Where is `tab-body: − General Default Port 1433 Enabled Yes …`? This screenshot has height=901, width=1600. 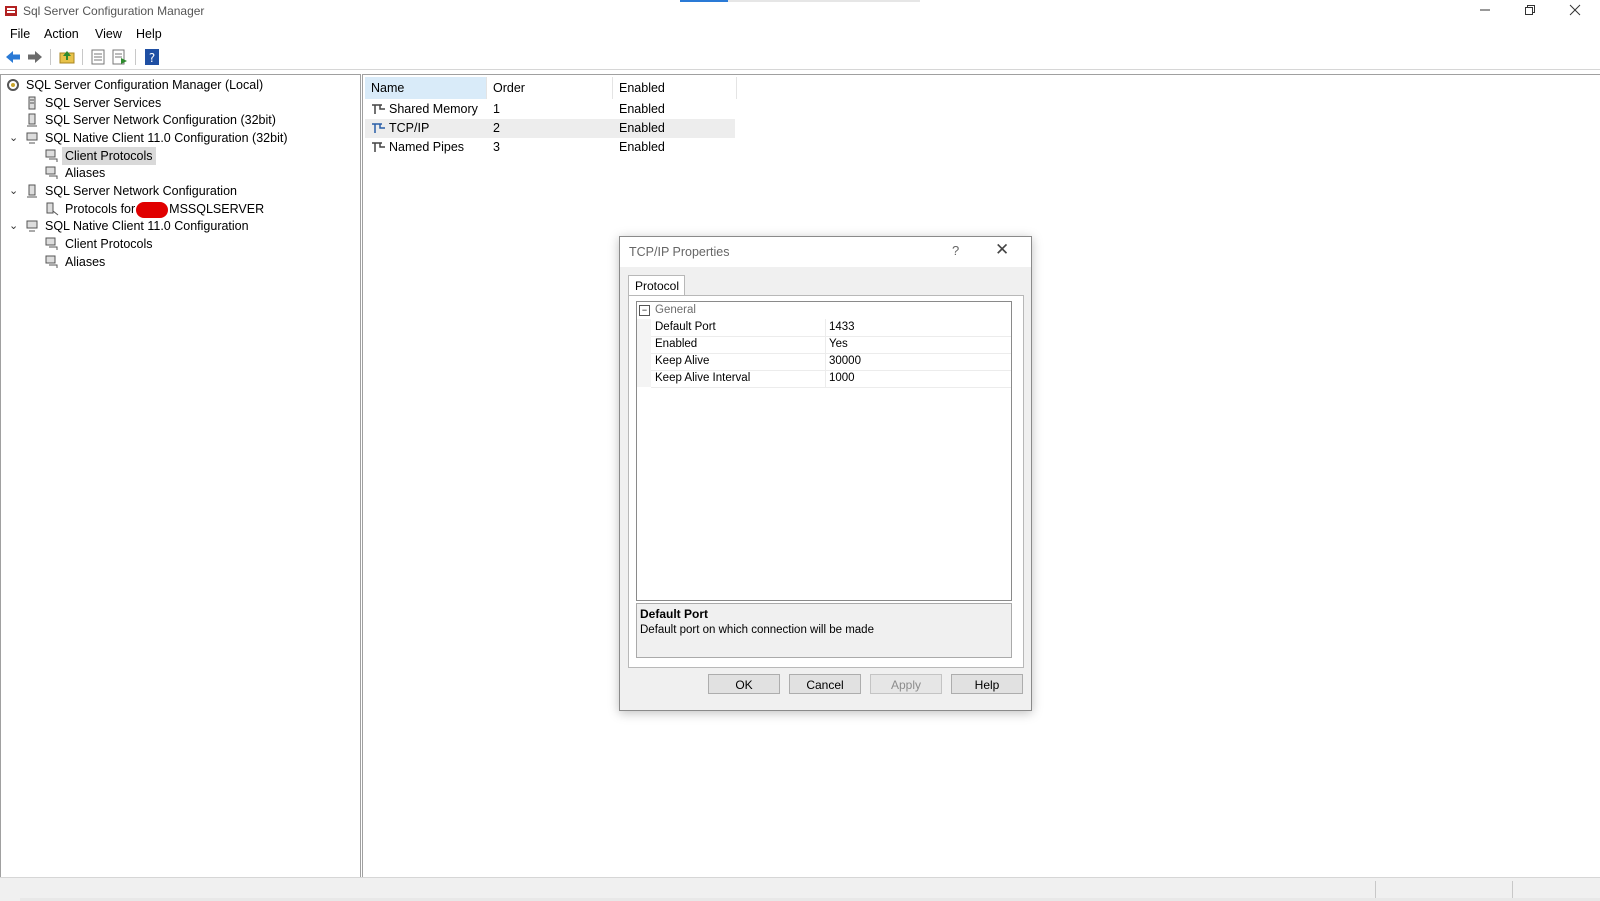 tab-body: − General Default Port 1433 Enabled Yes … is located at coordinates (826, 481).